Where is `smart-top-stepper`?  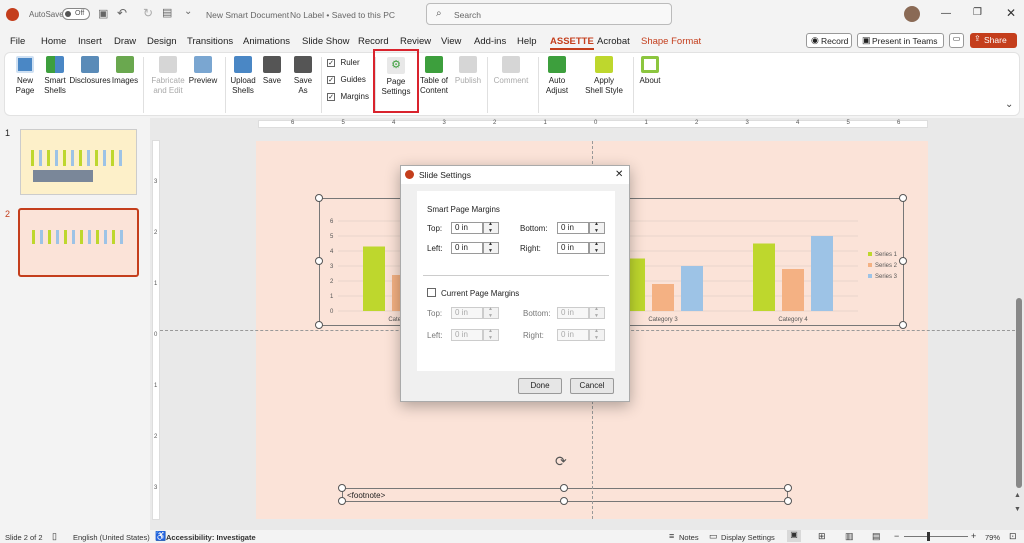 smart-top-stepper is located at coordinates (491, 227).